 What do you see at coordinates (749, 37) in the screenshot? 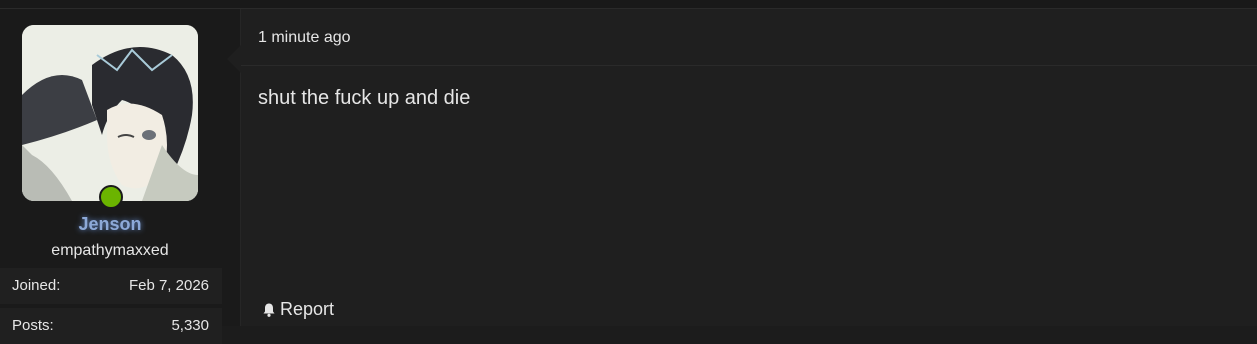
I see `post-header: 1 minute ago` at bounding box center [749, 37].